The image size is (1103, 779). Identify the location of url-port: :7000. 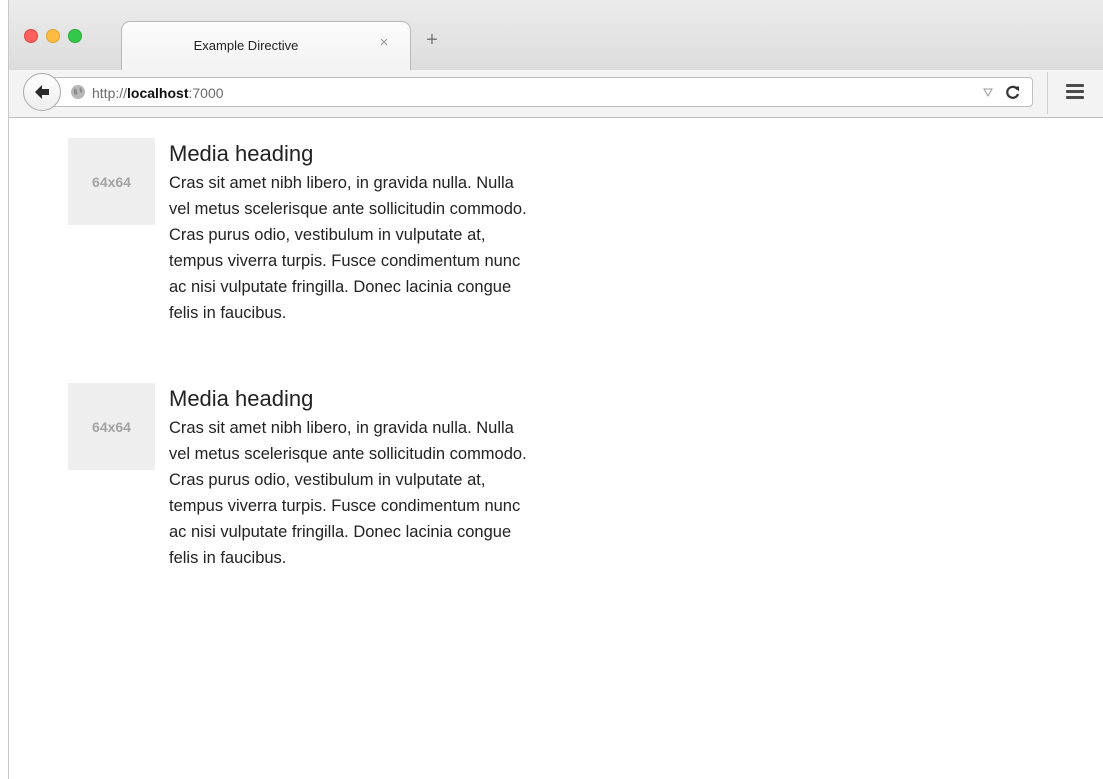
(206, 93).